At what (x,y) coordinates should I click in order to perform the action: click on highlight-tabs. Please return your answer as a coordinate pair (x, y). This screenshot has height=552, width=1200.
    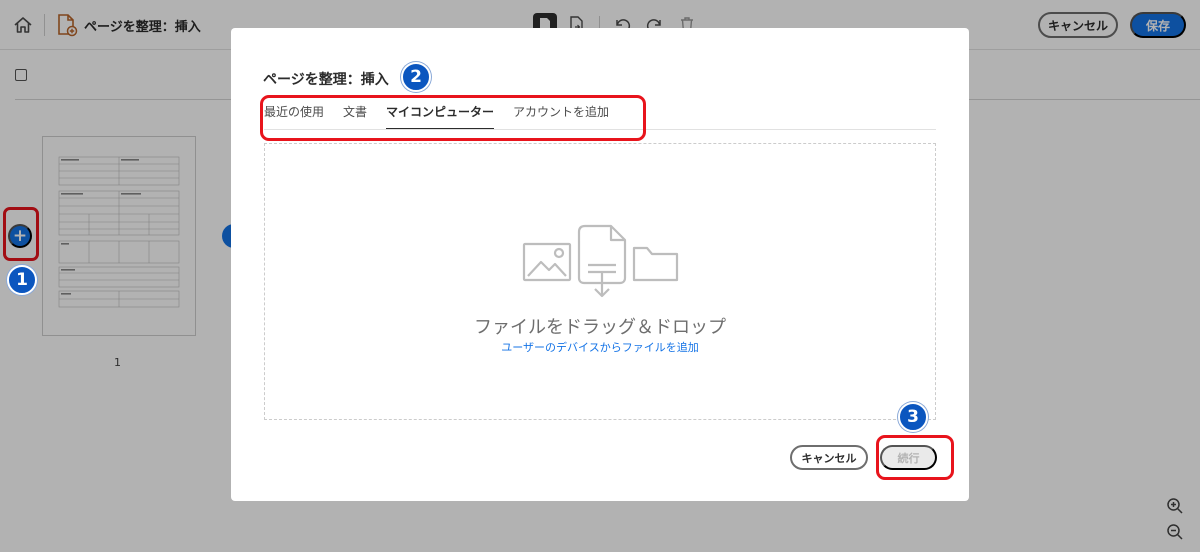
    Looking at the image, I should click on (453, 118).